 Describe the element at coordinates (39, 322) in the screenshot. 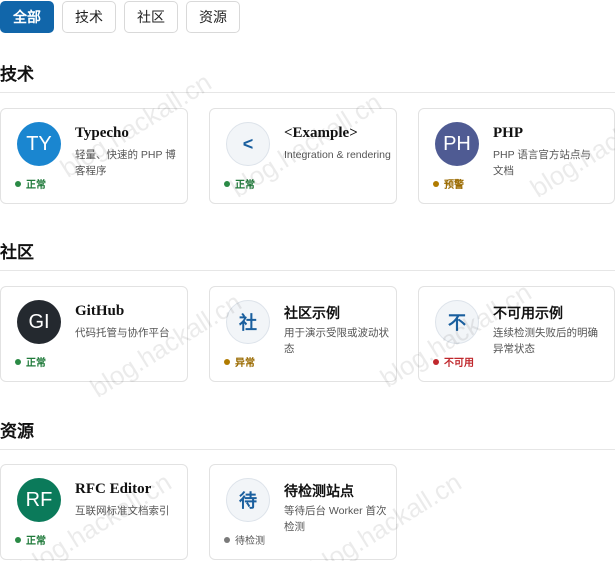

I see `site-avatar: GI` at that location.